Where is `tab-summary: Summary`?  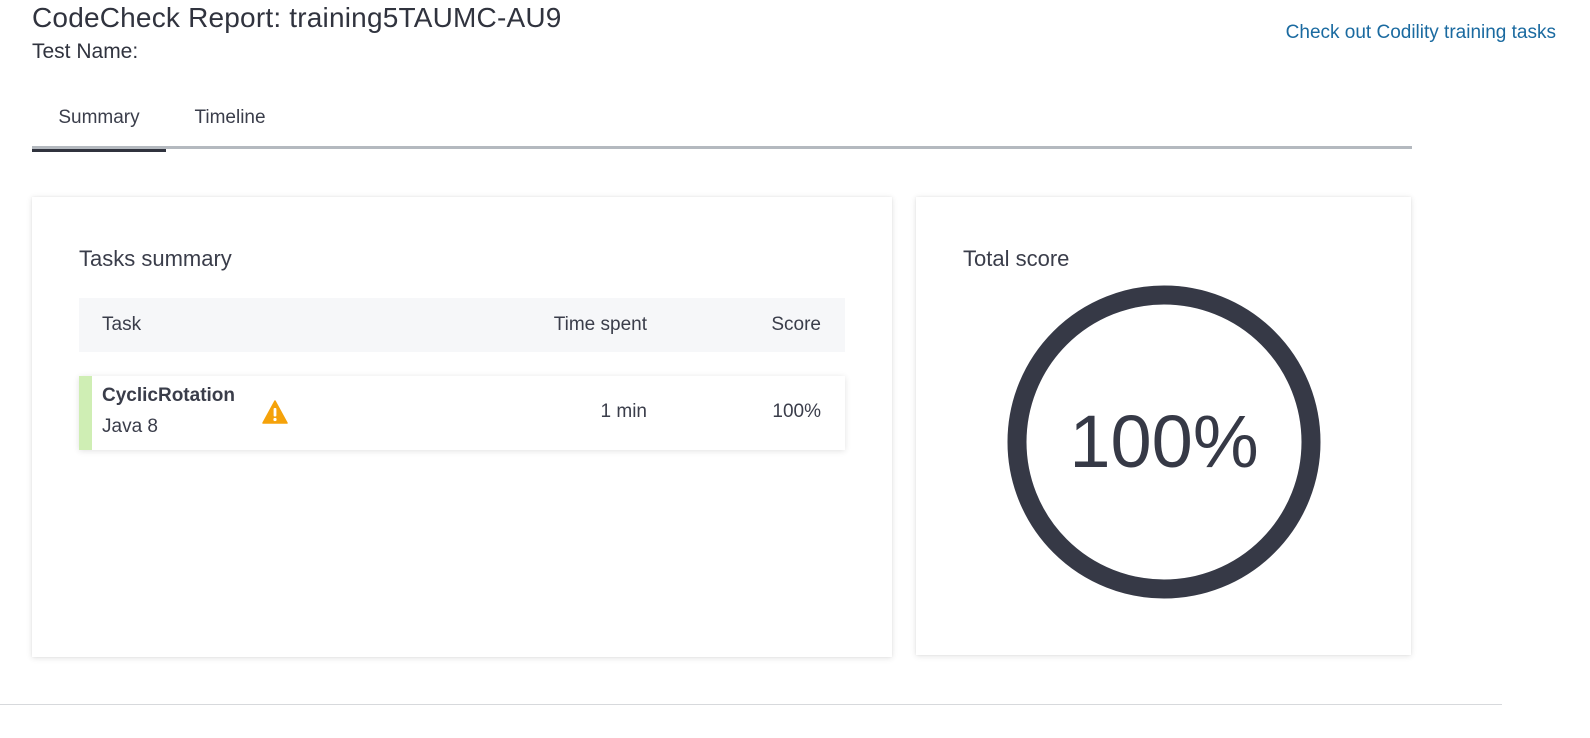
tab-summary: Summary is located at coordinates (99, 126).